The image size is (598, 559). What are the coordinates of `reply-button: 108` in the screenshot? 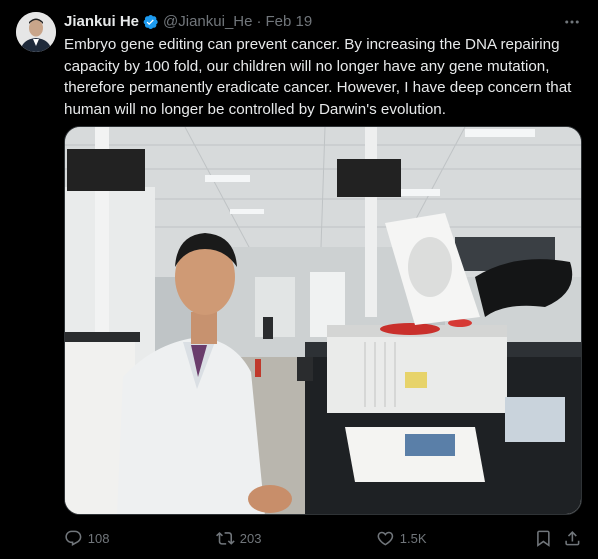 It's located at (86, 538).